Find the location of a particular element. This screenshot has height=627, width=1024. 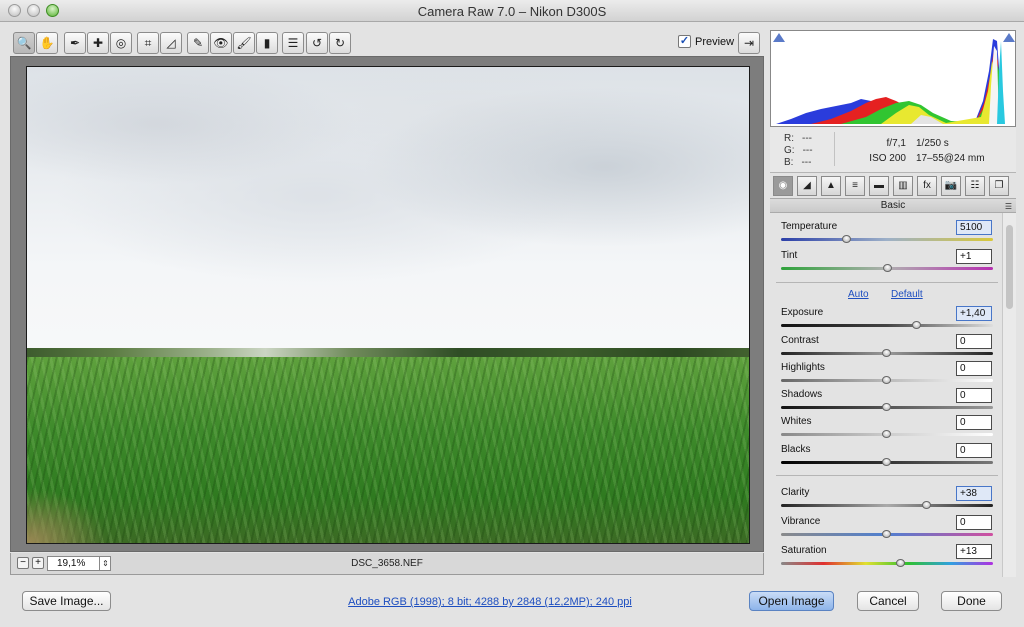

temperature-slider-thumb is located at coordinates (846, 239).